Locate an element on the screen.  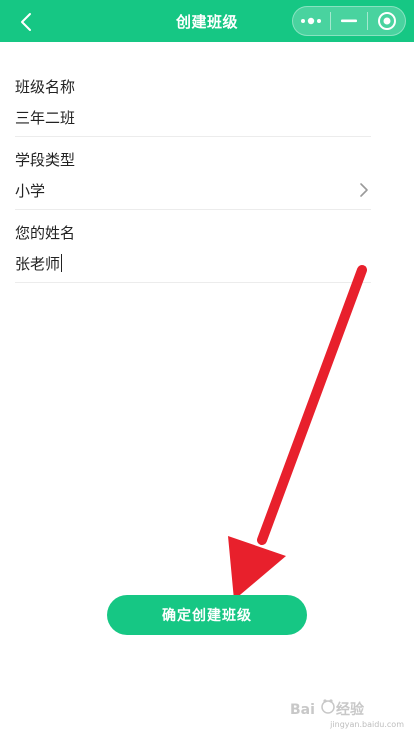
school-stage-field: 学段类型 小学 is located at coordinates (193, 173).